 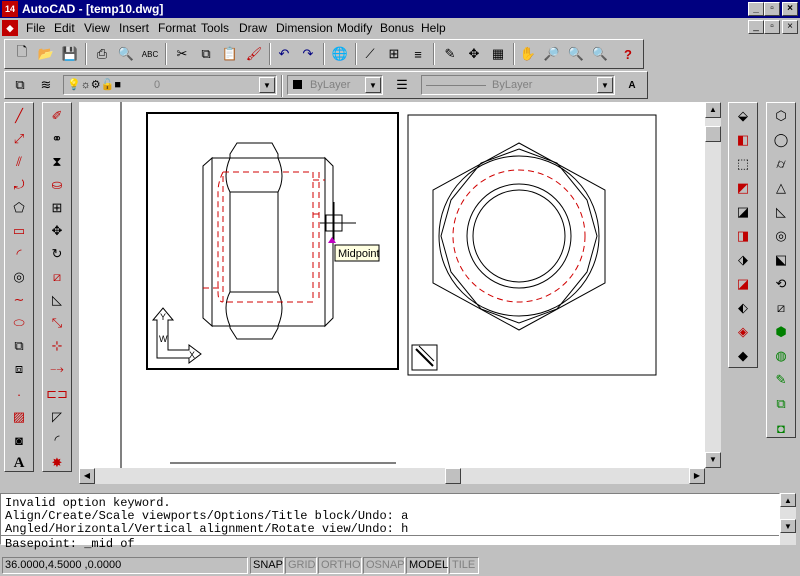 I want to click on undo-icon: ↶, so click(x=284, y=54).